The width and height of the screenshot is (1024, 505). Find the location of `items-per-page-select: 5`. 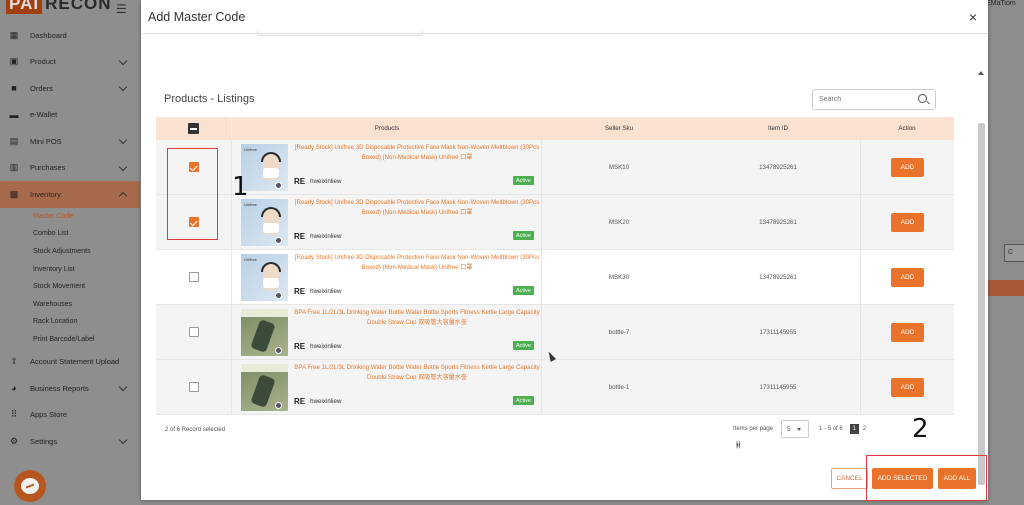

items-per-page-select: 5 is located at coordinates (795, 429).